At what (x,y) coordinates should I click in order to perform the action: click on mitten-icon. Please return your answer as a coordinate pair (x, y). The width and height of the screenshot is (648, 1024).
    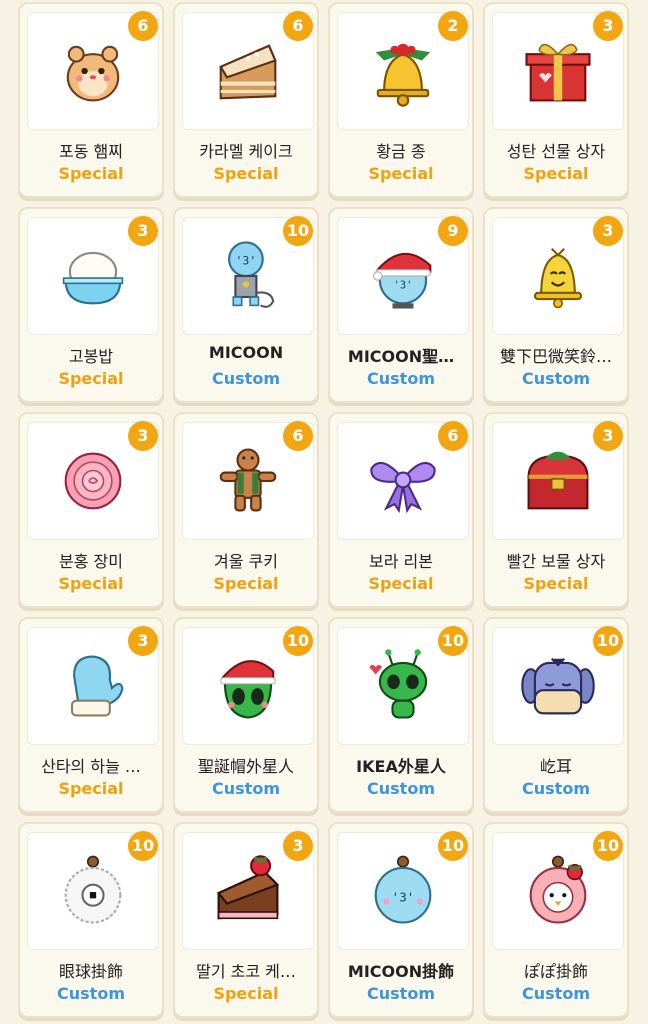
    Looking at the image, I should click on (97, 686).